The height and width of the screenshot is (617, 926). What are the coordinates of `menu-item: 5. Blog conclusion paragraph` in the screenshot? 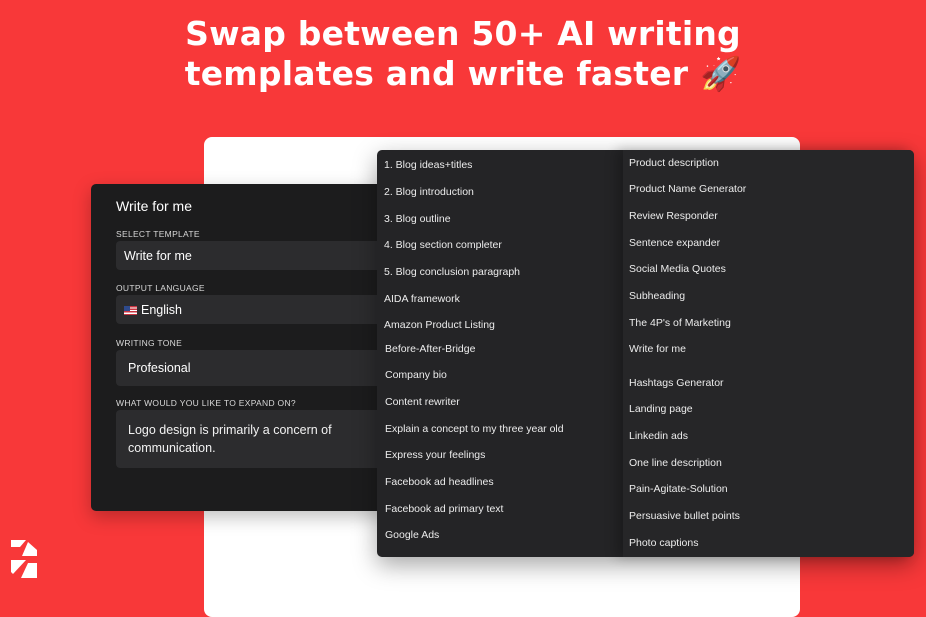 It's located at (452, 272).